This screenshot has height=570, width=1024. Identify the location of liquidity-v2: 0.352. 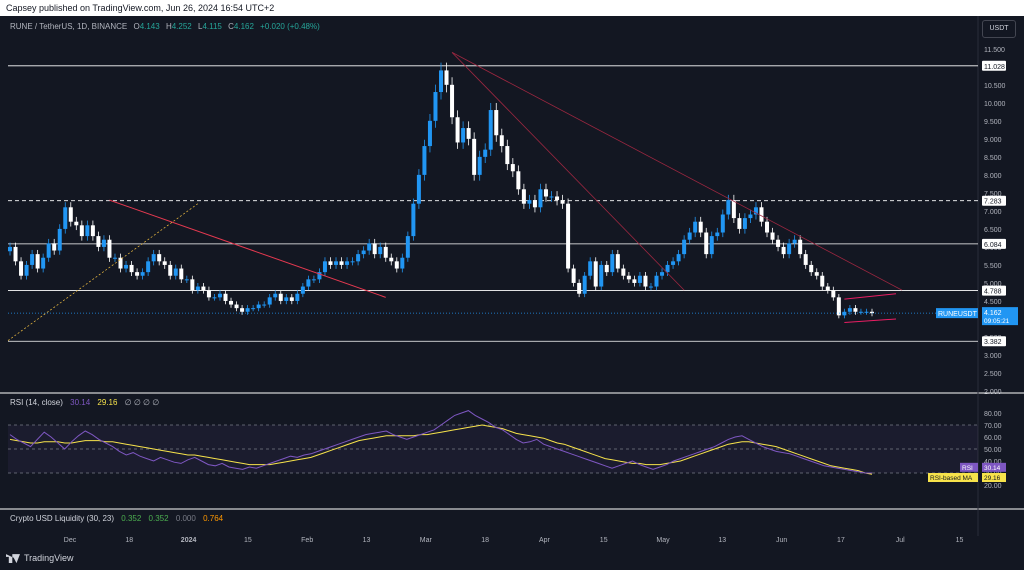
(158, 518).